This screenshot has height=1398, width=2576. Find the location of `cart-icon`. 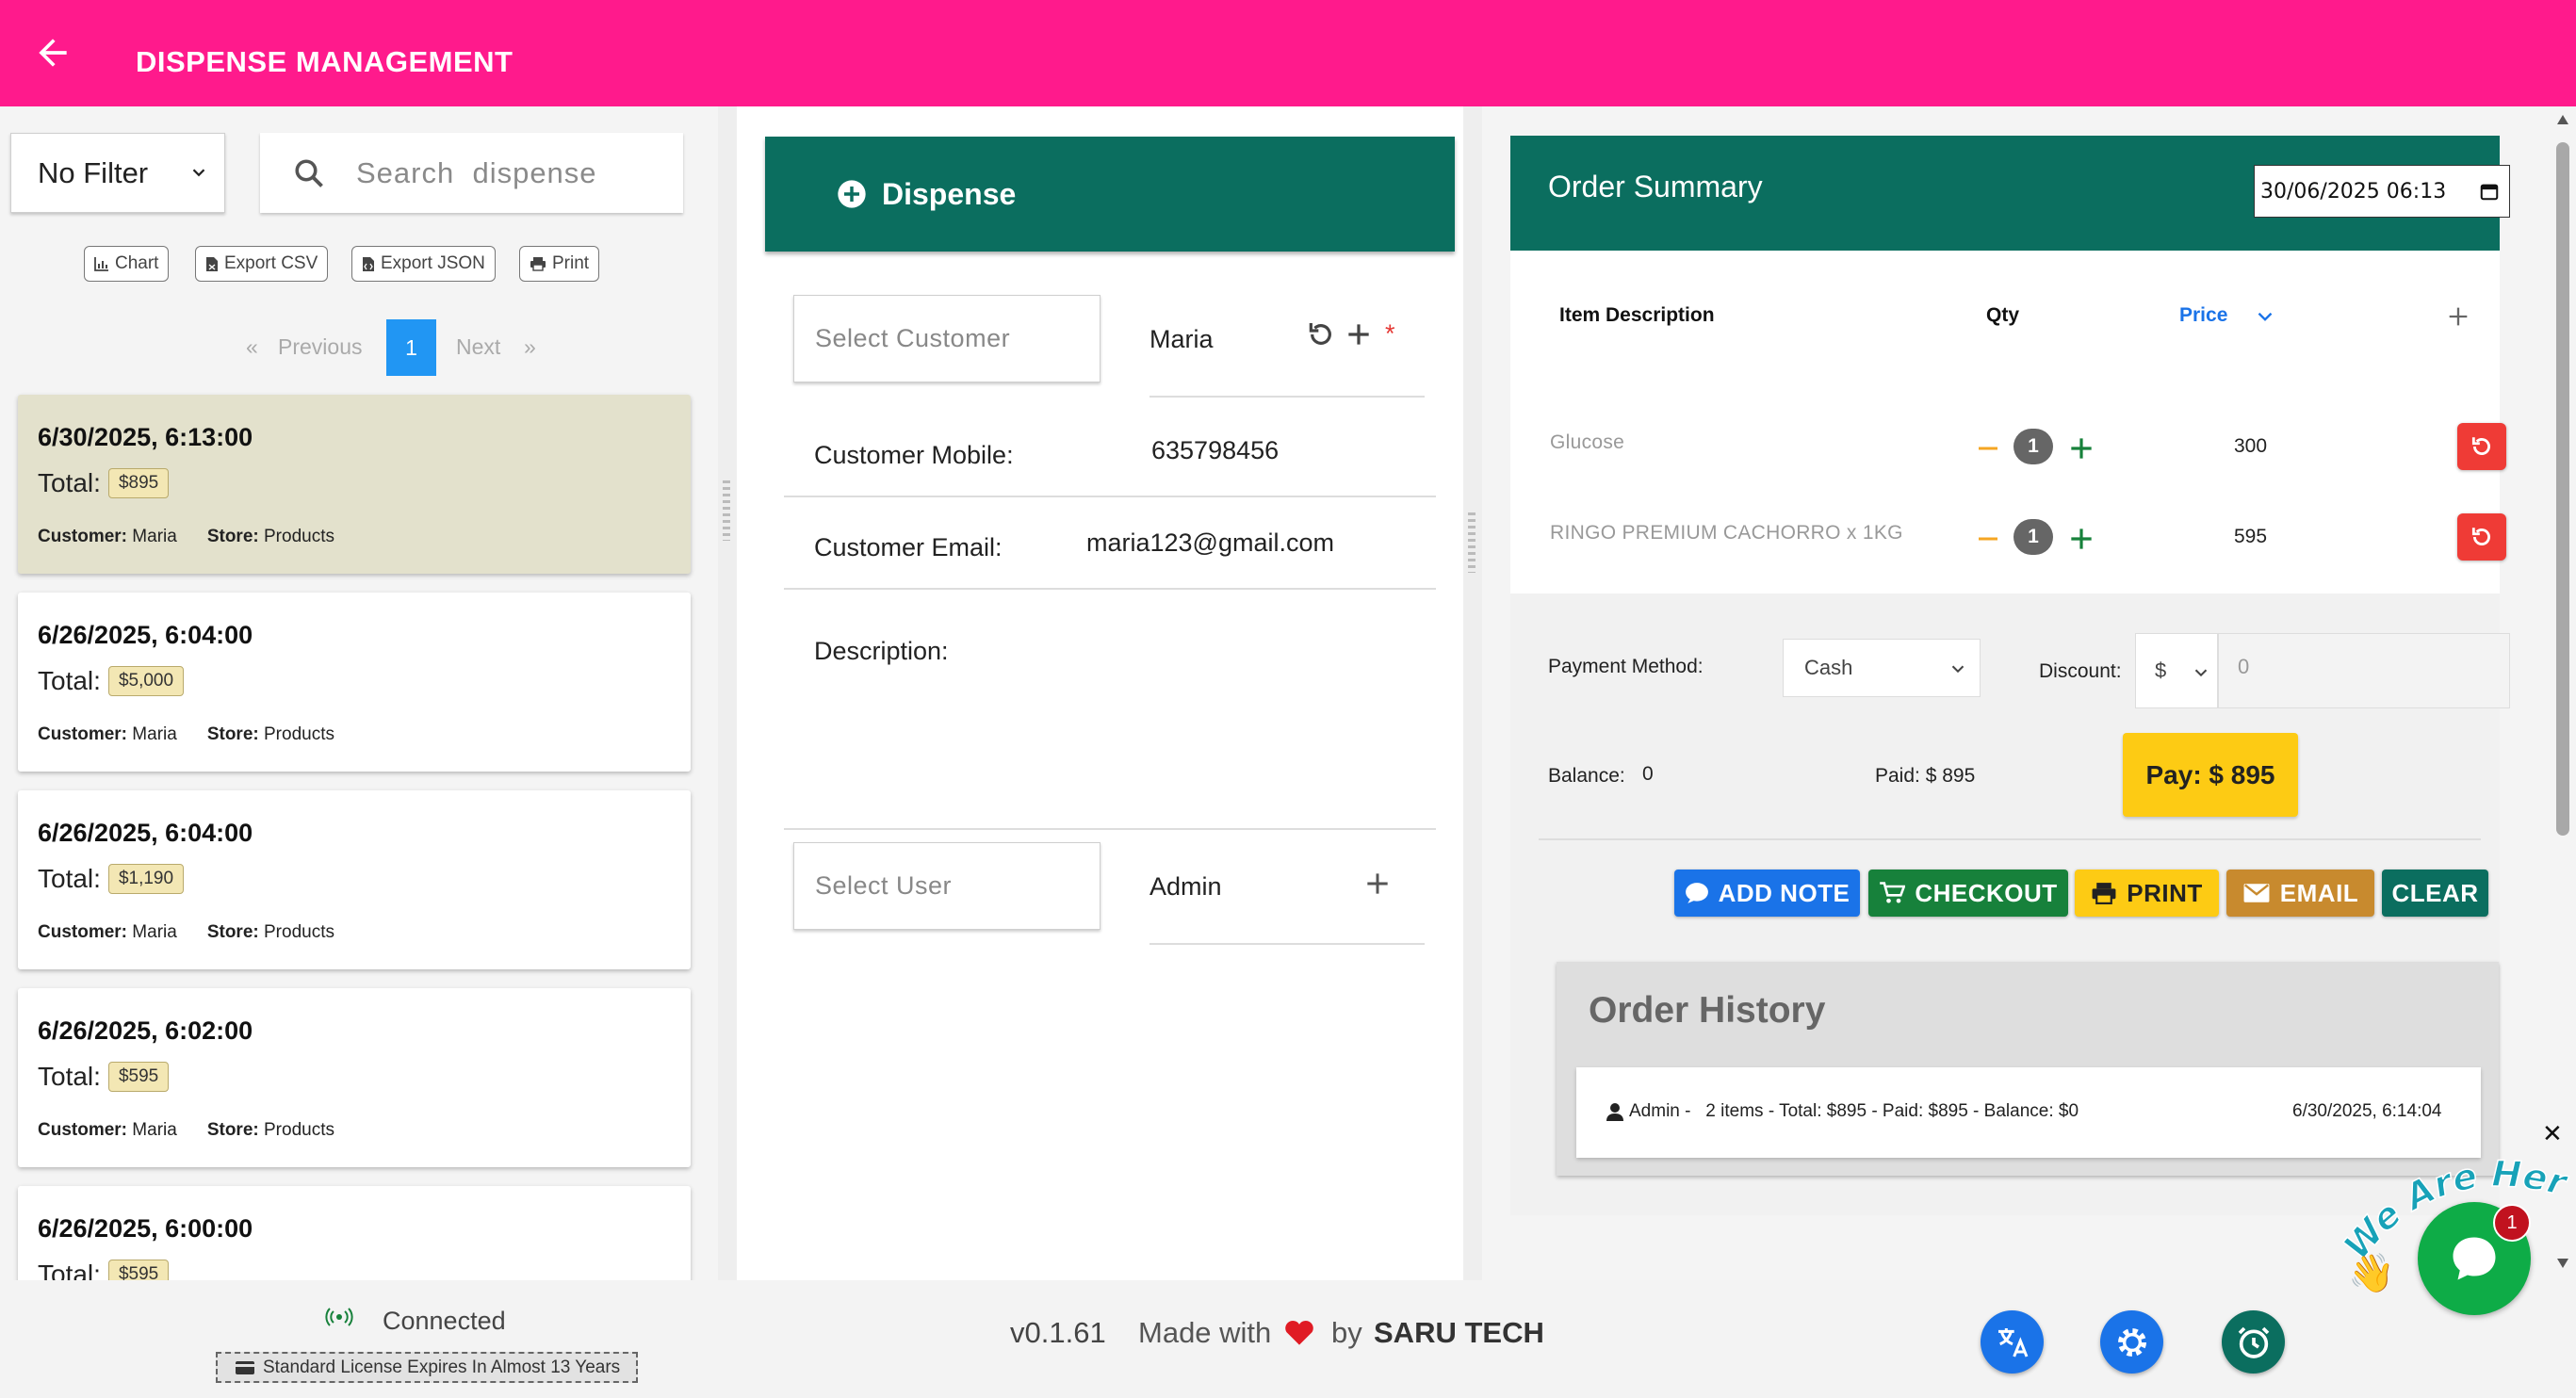

cart-icon is located at coordinates (1893, 893).